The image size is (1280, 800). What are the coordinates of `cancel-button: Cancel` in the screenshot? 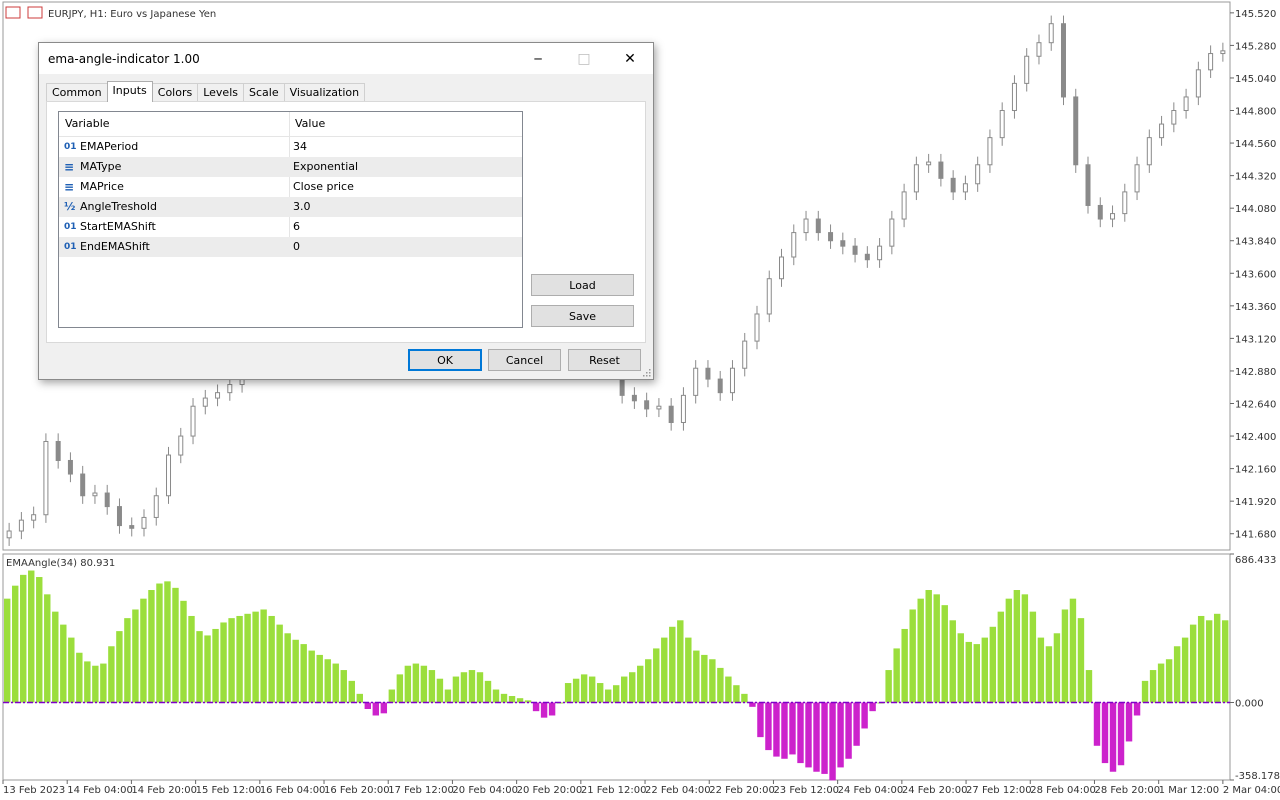 It's located at (524, 360).